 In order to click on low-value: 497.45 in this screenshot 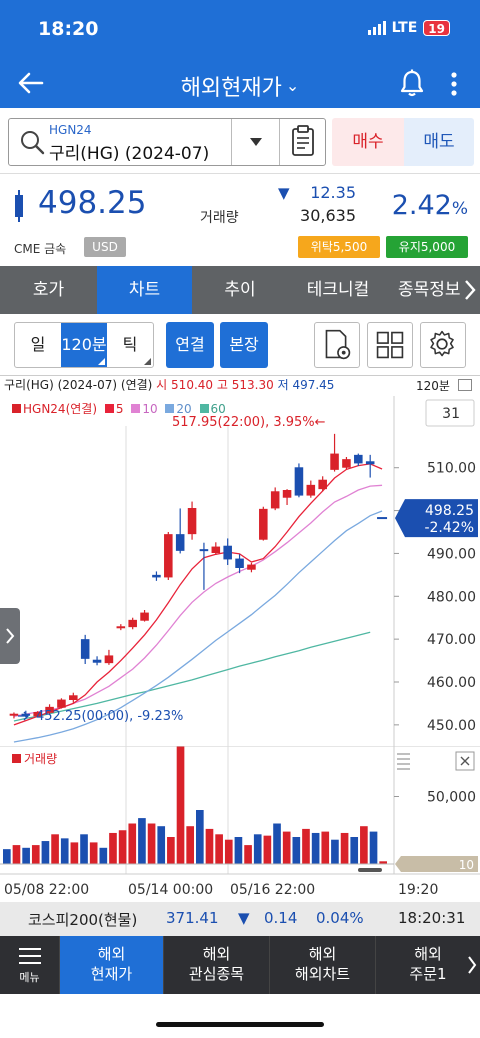, I will do `click(313, 385)`.